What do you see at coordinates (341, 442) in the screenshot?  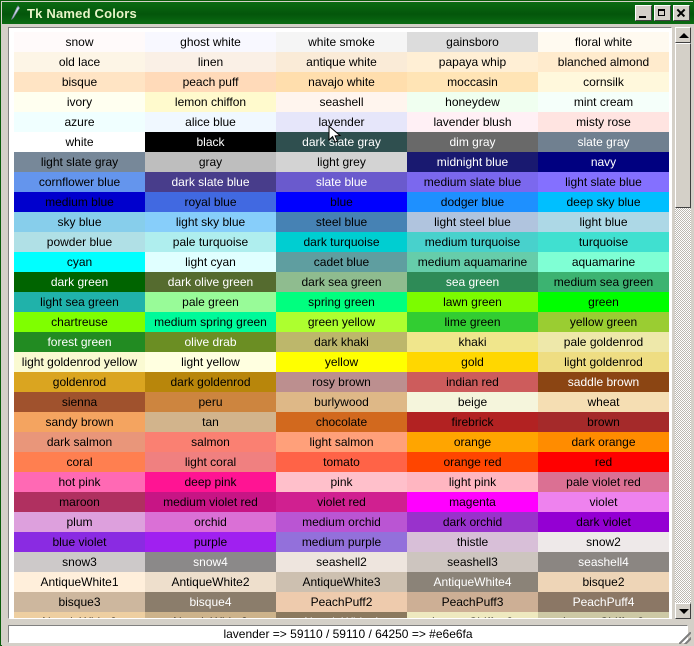 I see `color-swatch: light salmon` at bounding box center [341, 442].